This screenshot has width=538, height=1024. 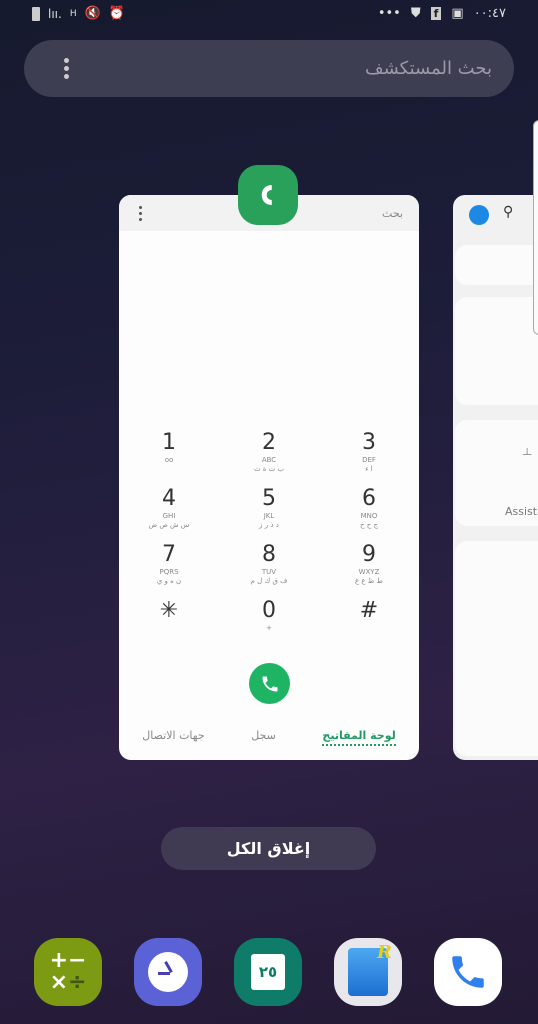 What do you see at coordinates (457, 13) in the screenshot?
I see `image-icon: ▣` at bounding box center [457, 13].